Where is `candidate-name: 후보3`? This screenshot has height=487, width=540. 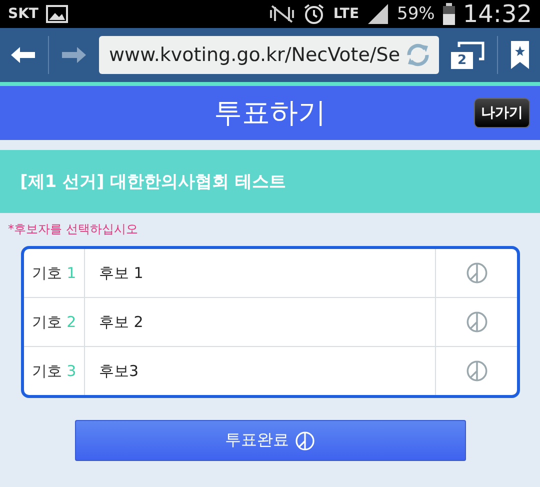 candidate-name: 후보3 is located at coordinates (118, 371).